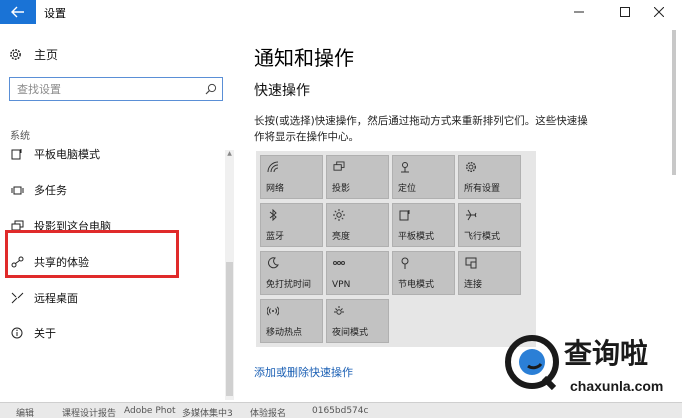 The image size is (682, 418). What do you see at coordinates (229, 329) in the screenshot?
I see `sidebar-scroll-thumb` at bounding box center [229, 329].